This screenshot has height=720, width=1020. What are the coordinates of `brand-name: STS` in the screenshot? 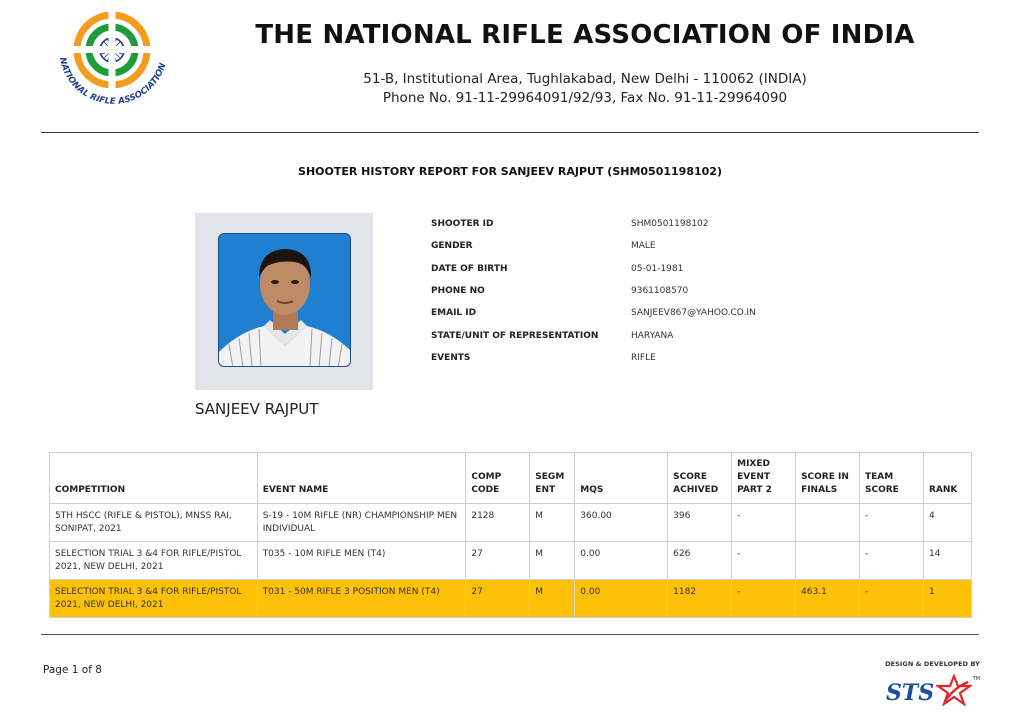 It's located at (910, 693).